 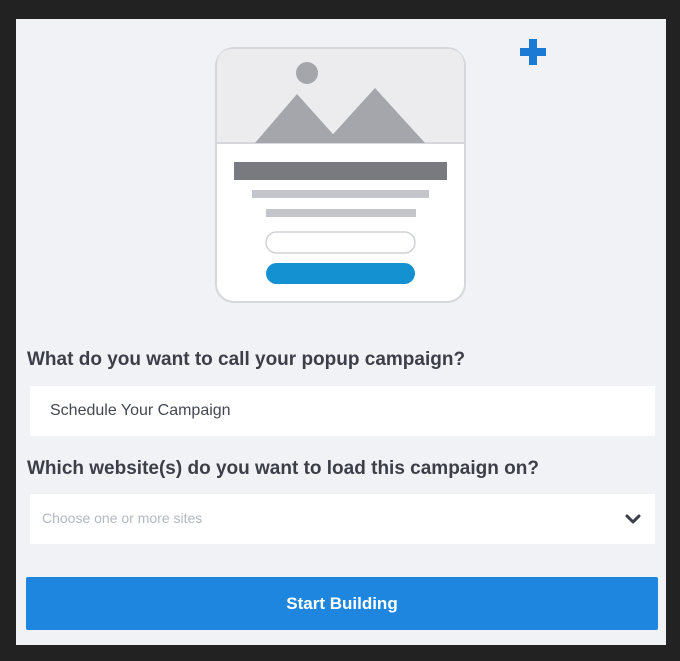 I want to click on start-building-button: Start Building, so click(x=342, y=603).